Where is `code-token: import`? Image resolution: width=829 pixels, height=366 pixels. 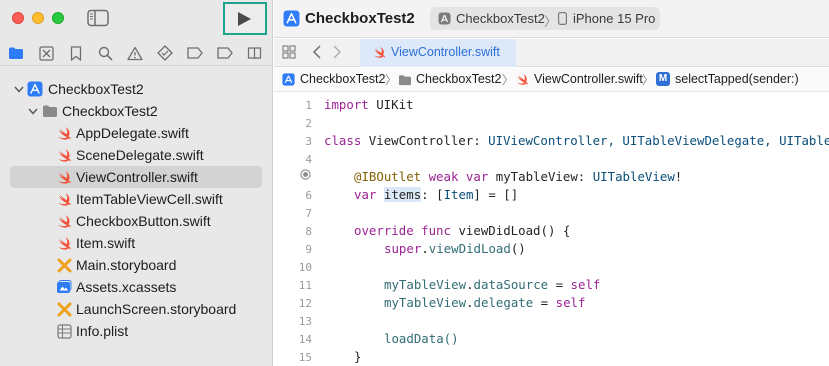
code-token: import is located at coordinates (346, 104).